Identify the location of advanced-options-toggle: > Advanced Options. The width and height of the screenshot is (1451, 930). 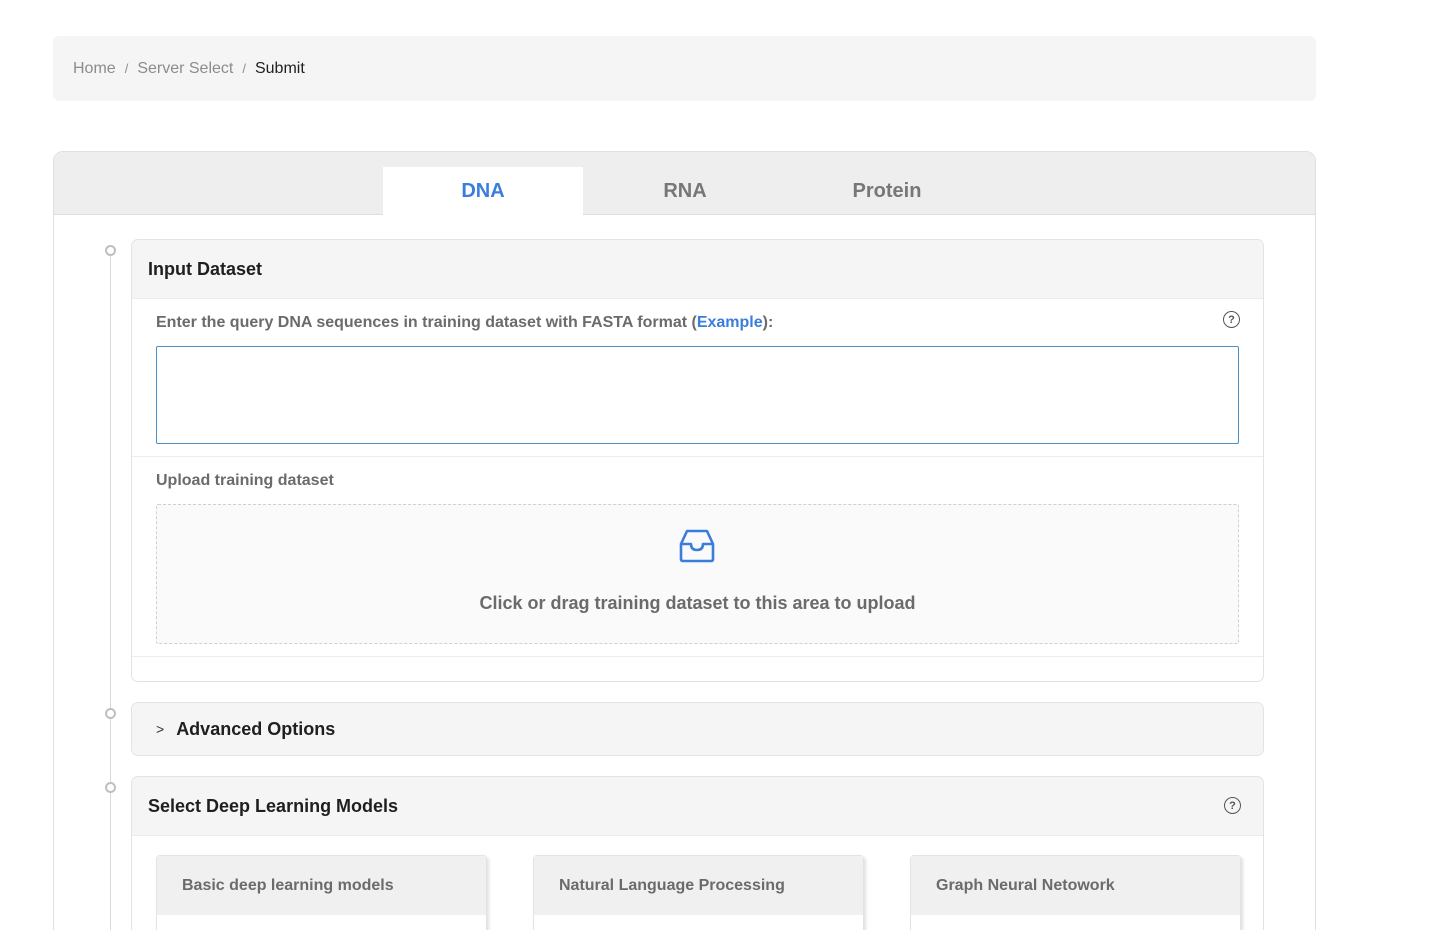
(697, 729).